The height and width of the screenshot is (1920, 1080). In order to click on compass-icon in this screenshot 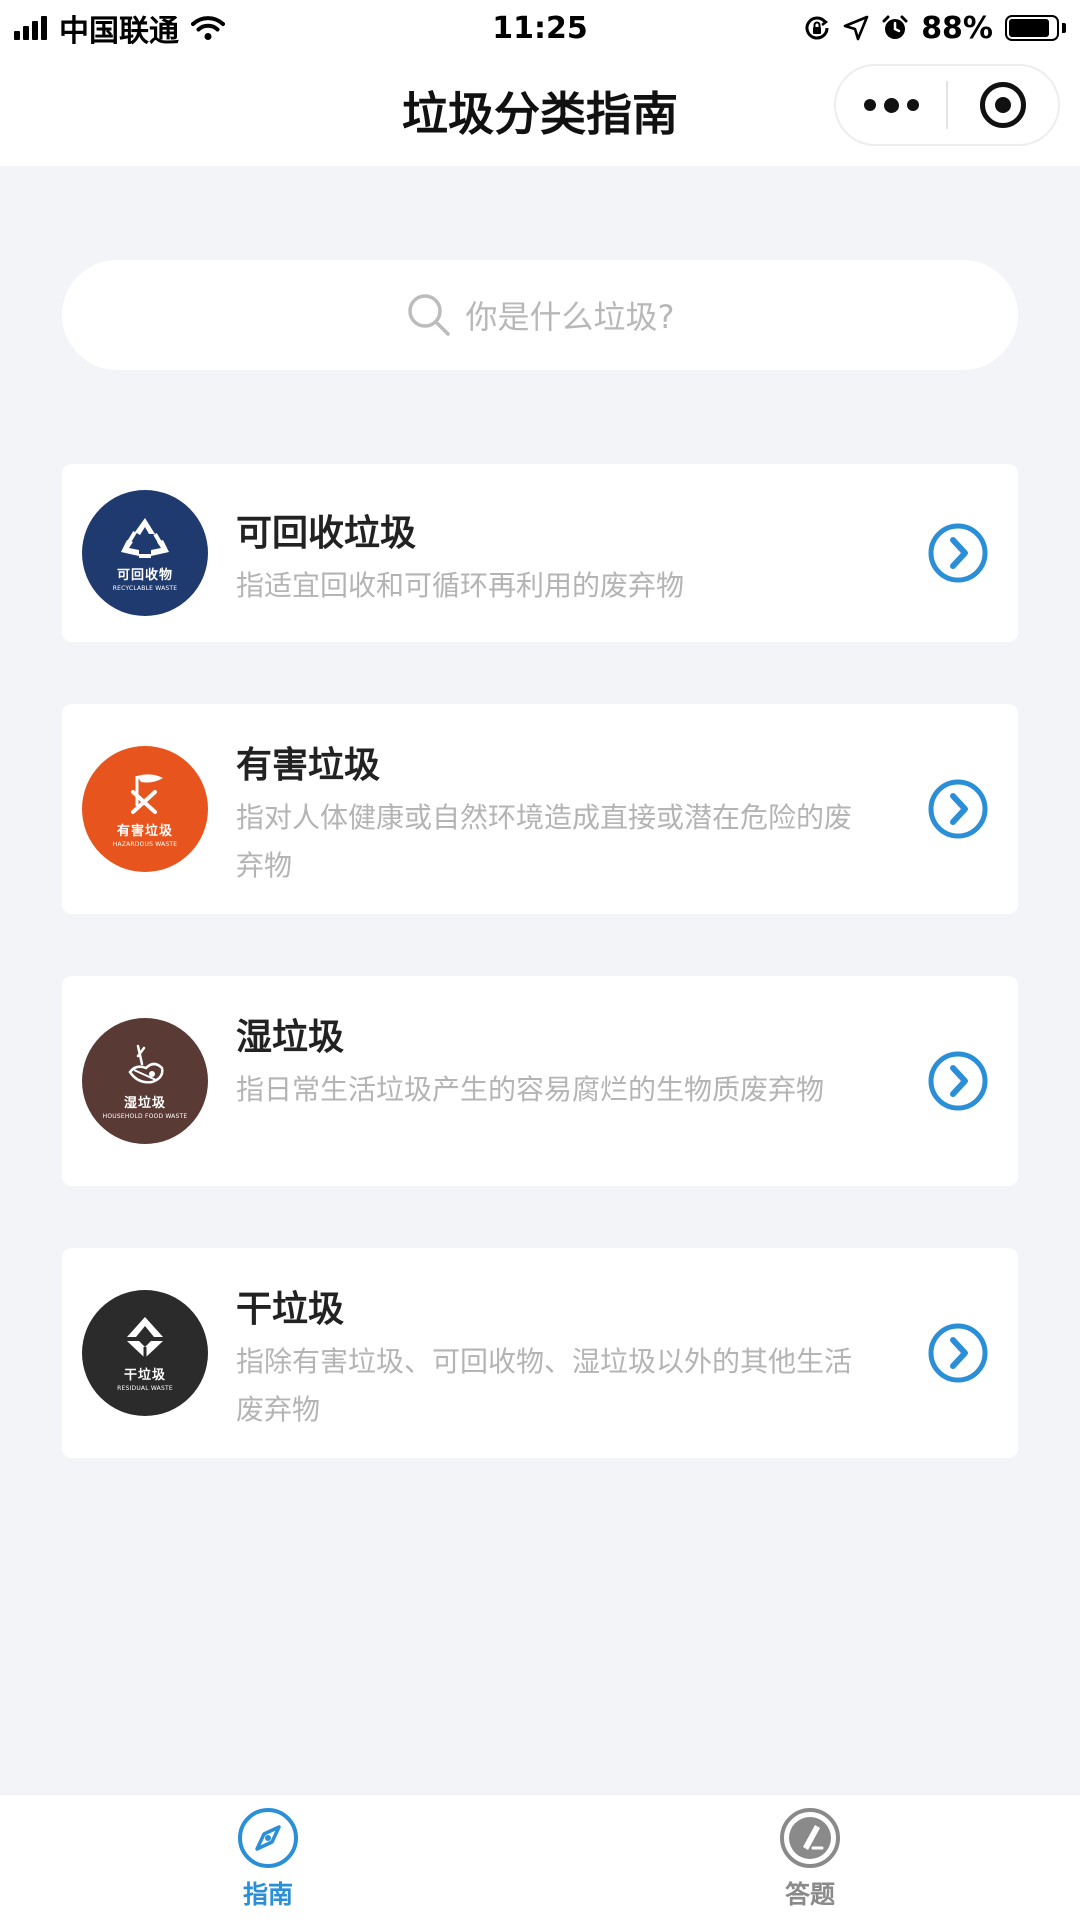, I will do `click(268, 1838)`.